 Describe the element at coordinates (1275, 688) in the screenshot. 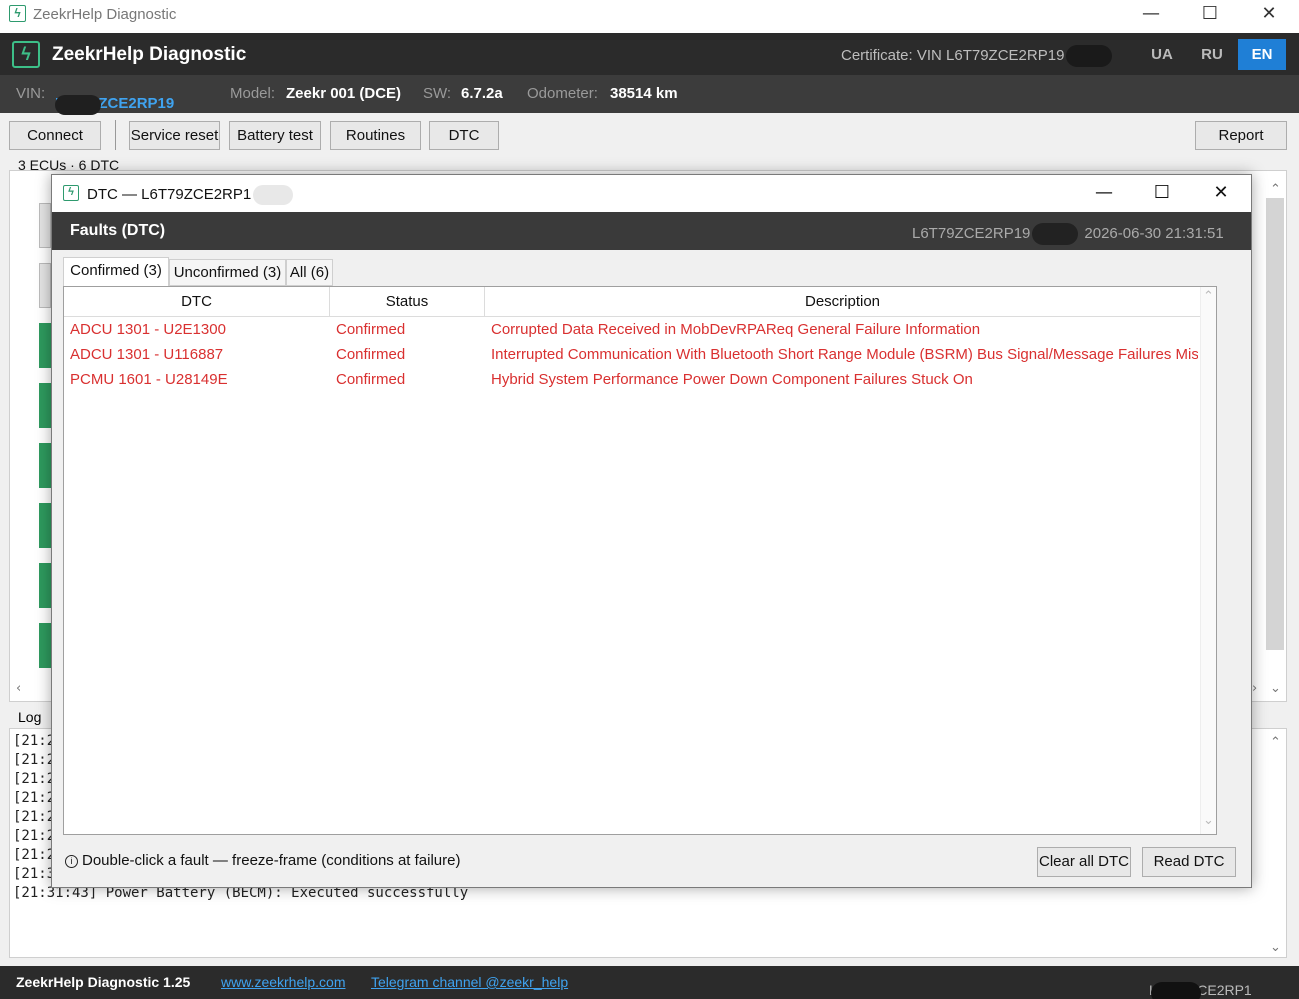

I see `scroll-down-icon: ⌄` at that location.